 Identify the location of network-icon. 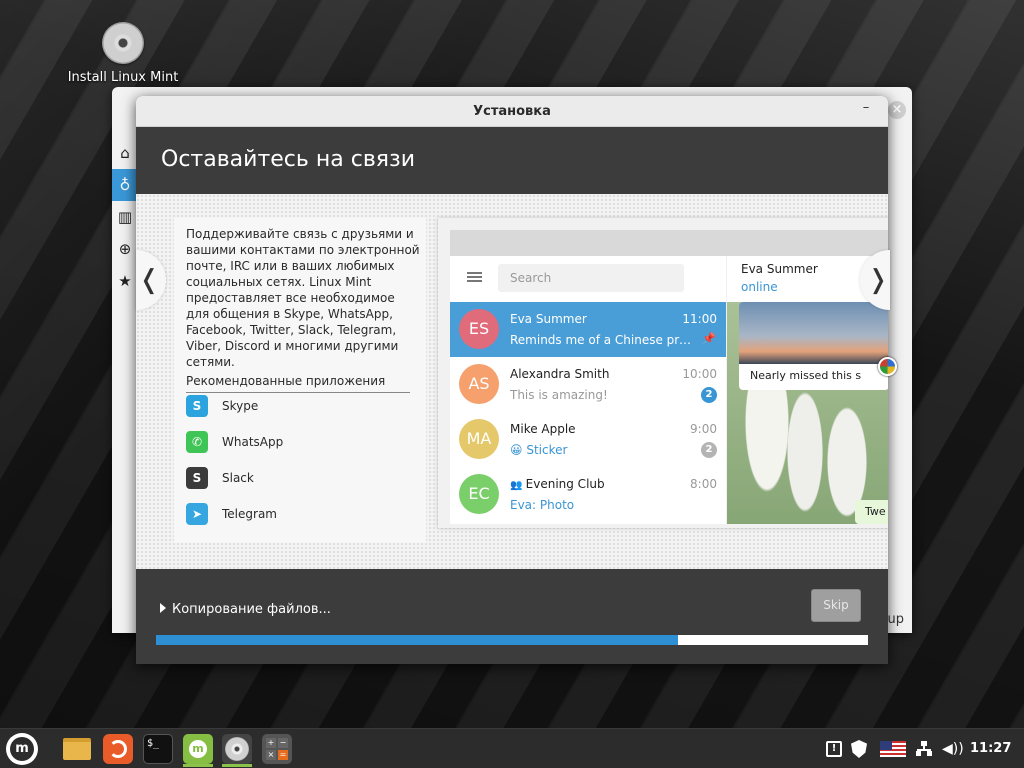
(924, 748).